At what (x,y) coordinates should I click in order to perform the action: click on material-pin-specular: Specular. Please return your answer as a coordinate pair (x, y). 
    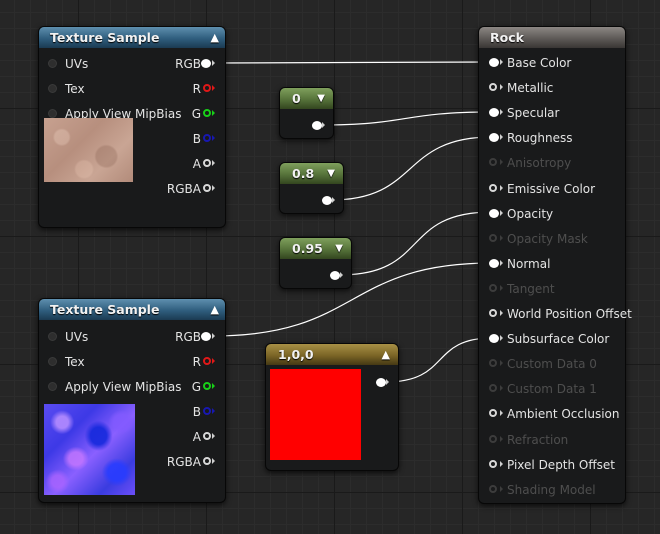
    Looking at the image, I should click on (552, 113).